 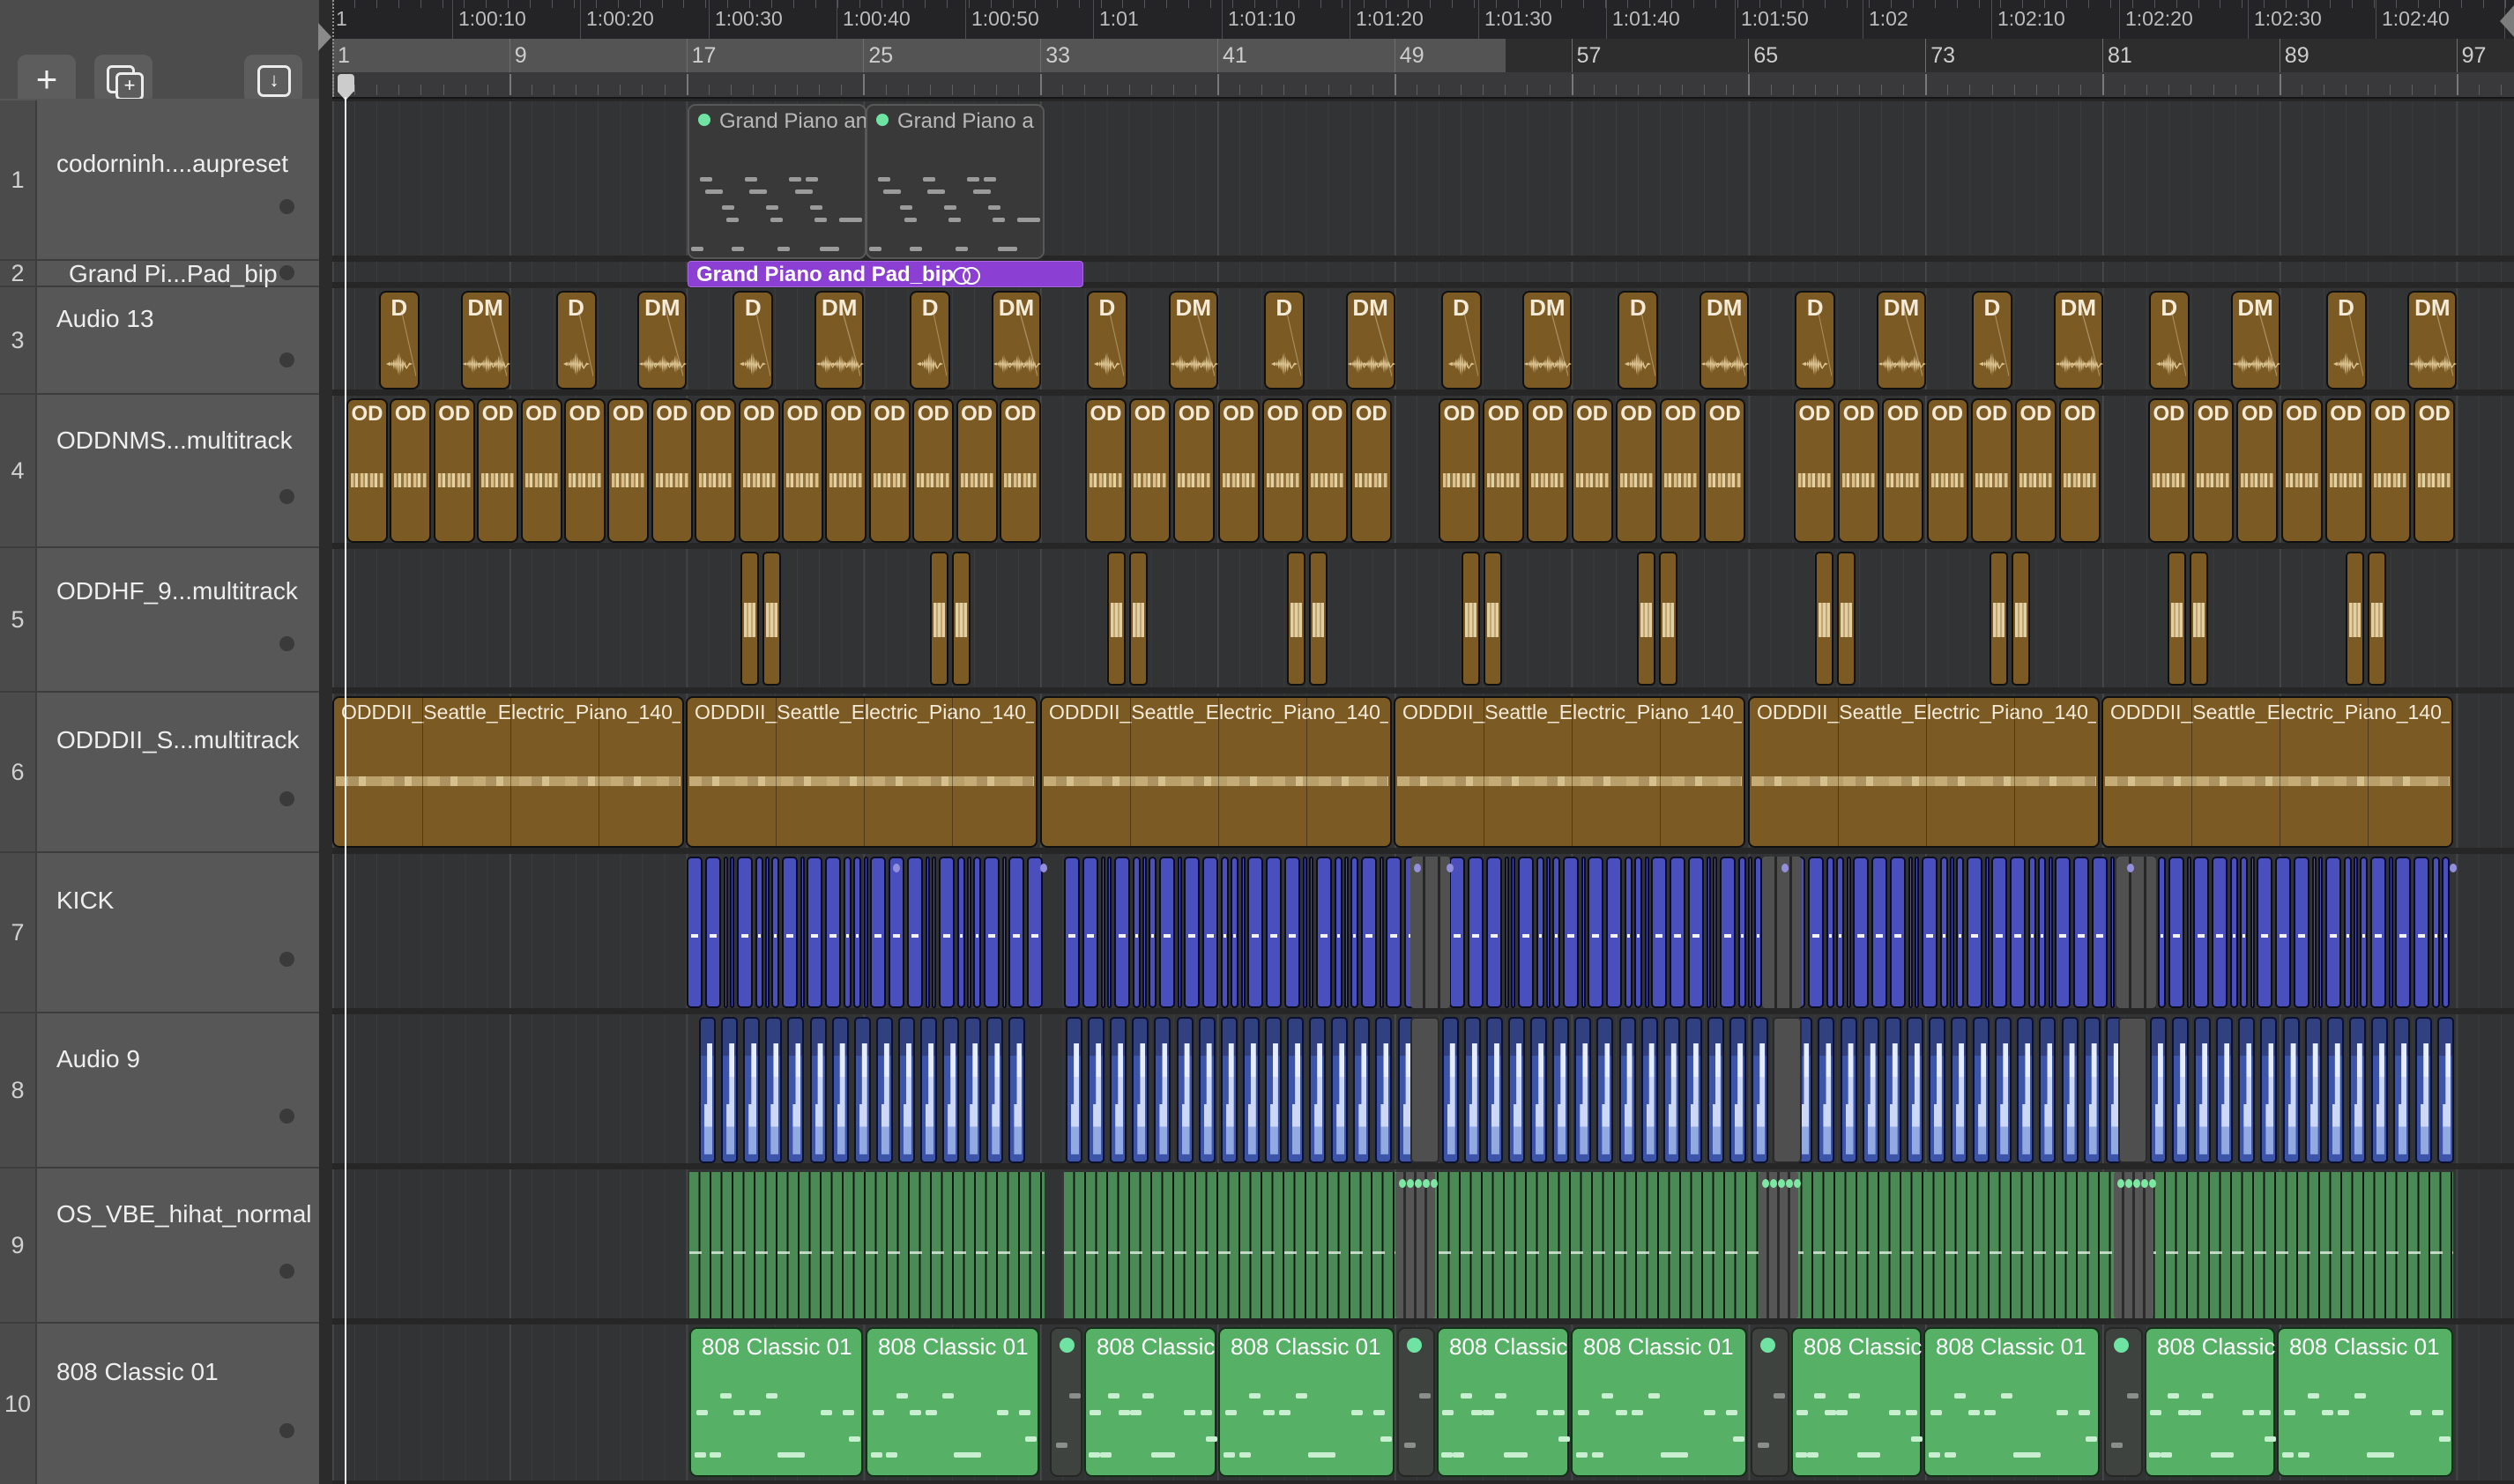 What do you see at coordinates (159, 1091) in the screenshot?
I see `track-header-8: 8 Audio 9` at bounding box center [159, 1091].